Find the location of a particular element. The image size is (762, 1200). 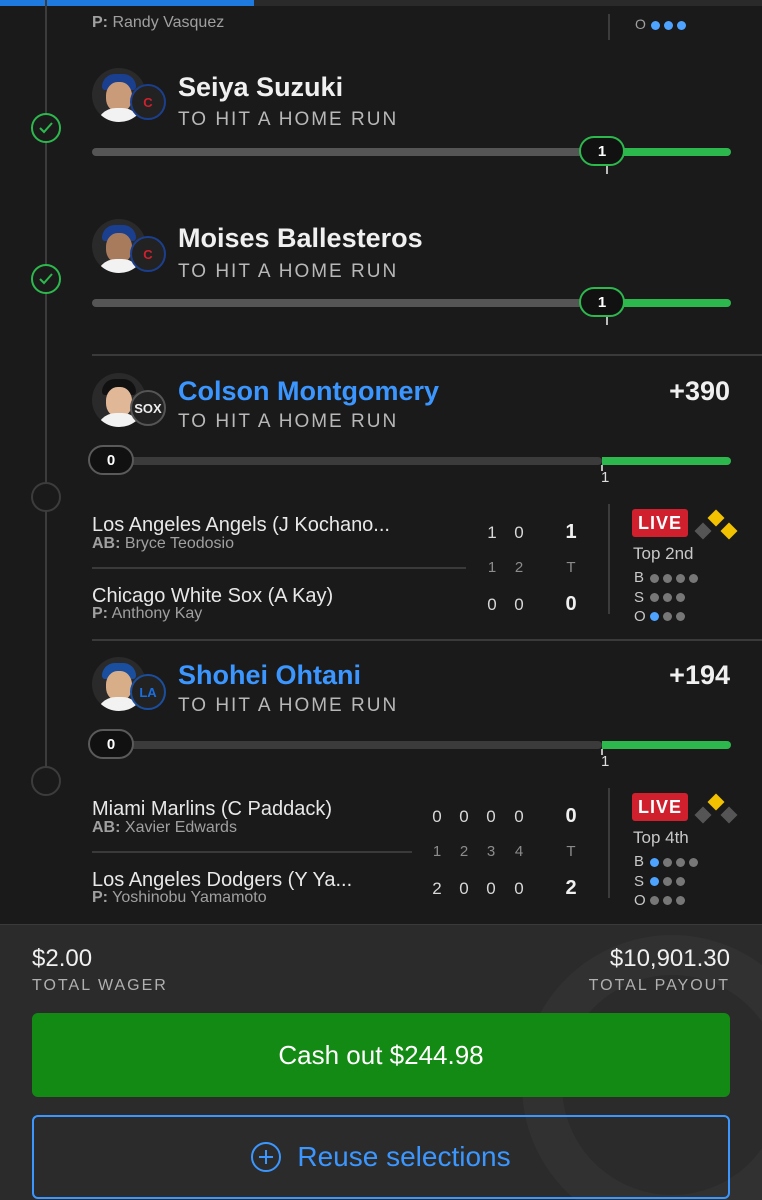

inning-state: Top 2nd is located at coordinates (663, 553).